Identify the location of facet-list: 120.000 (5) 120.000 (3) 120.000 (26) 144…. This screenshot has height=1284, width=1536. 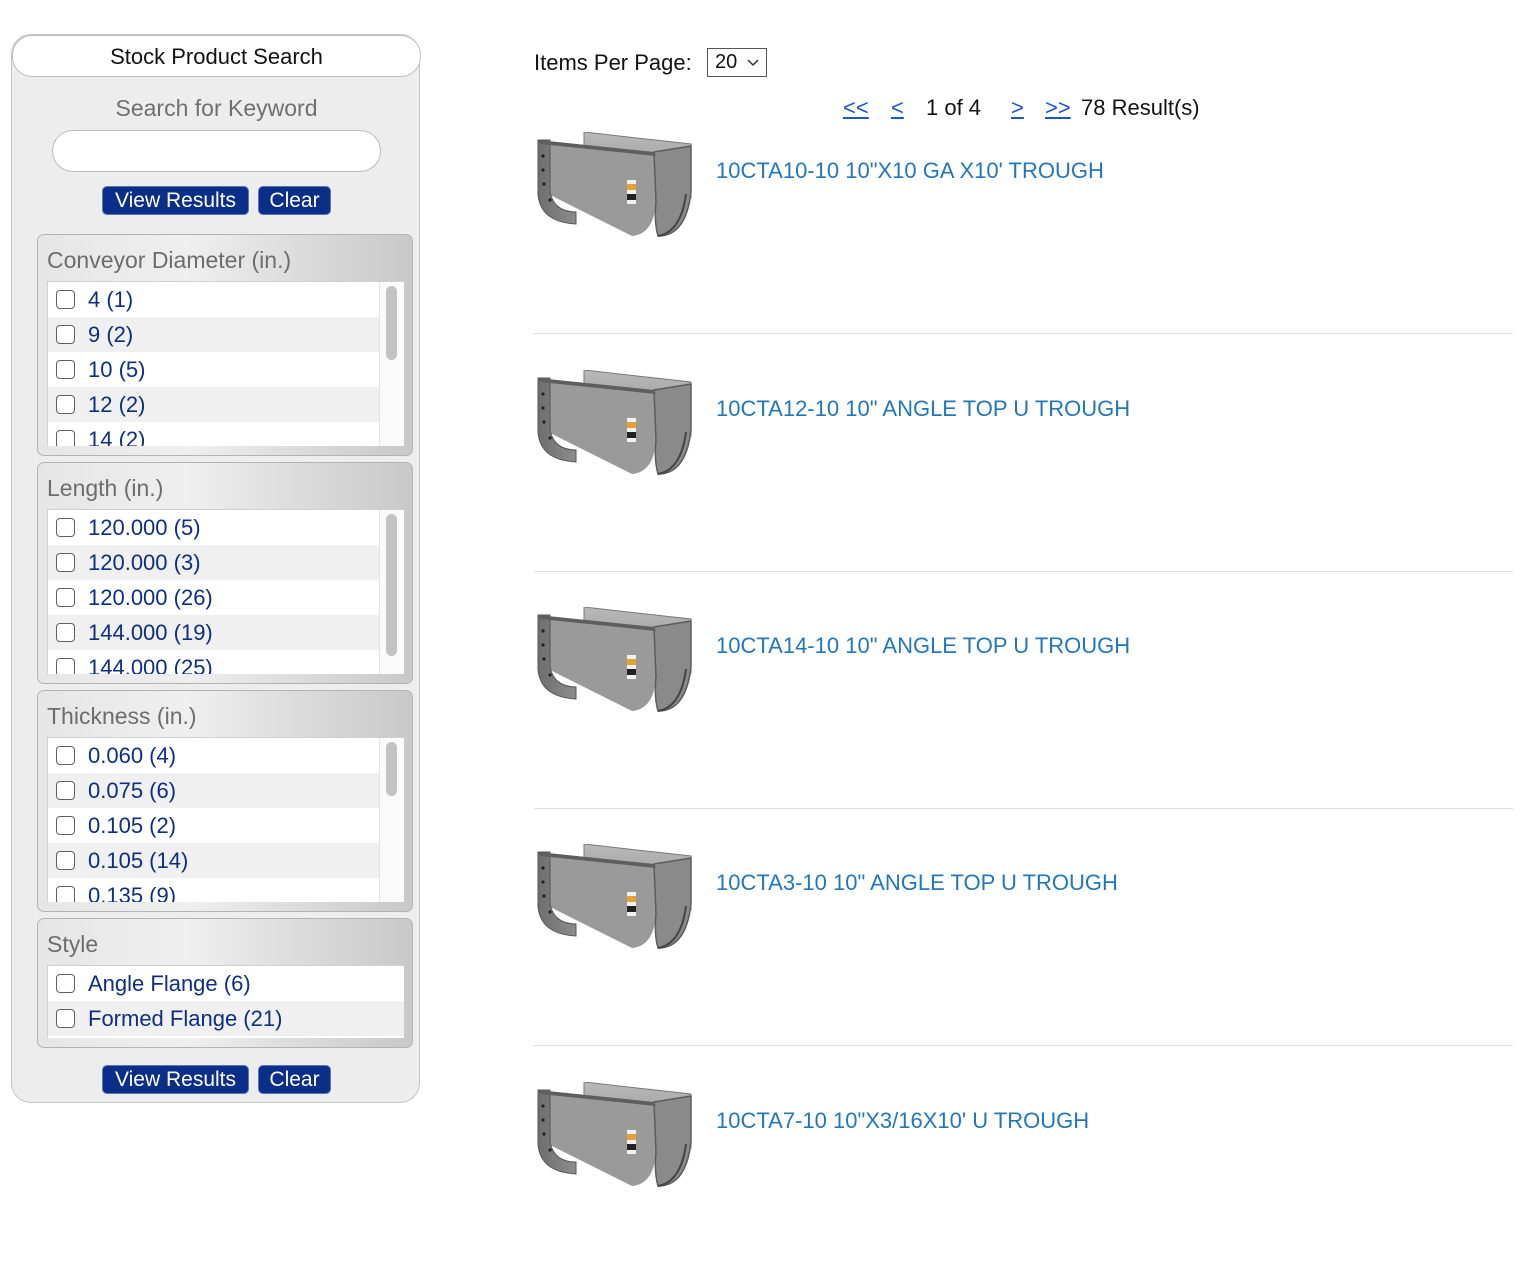
(225, 591).